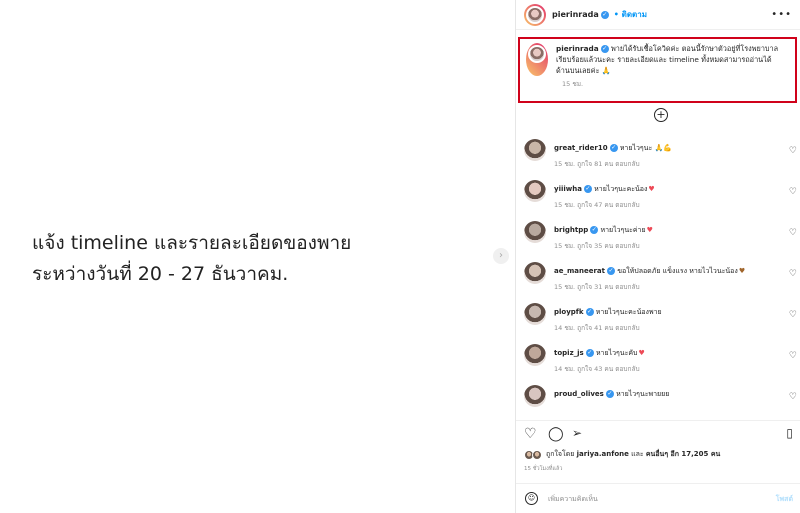 The height and width of the screenshot is (513, 800). What do you see at coordinates (622, 230) in the screenshot?
I see `comment-text: หายไวๆนะค่าย` at bounding box center [622, 230].